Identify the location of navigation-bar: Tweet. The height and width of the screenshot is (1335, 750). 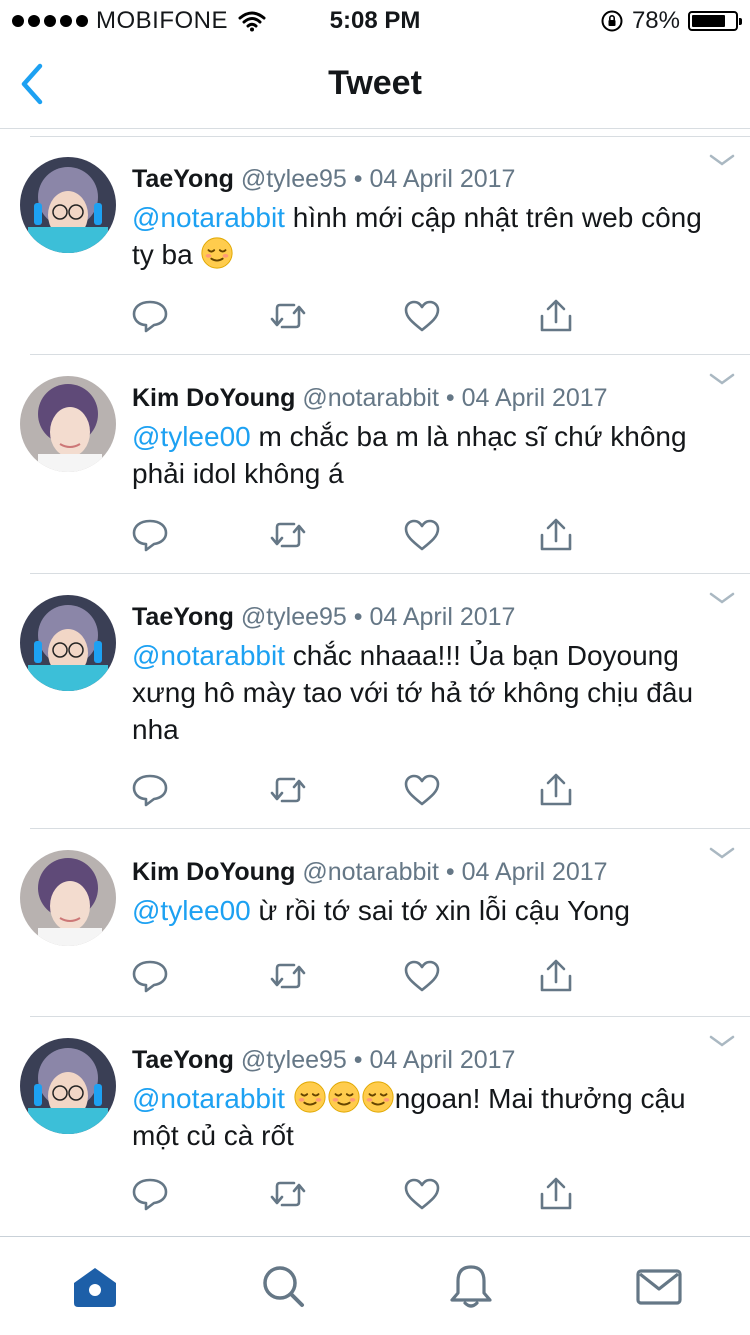
(375, 84).